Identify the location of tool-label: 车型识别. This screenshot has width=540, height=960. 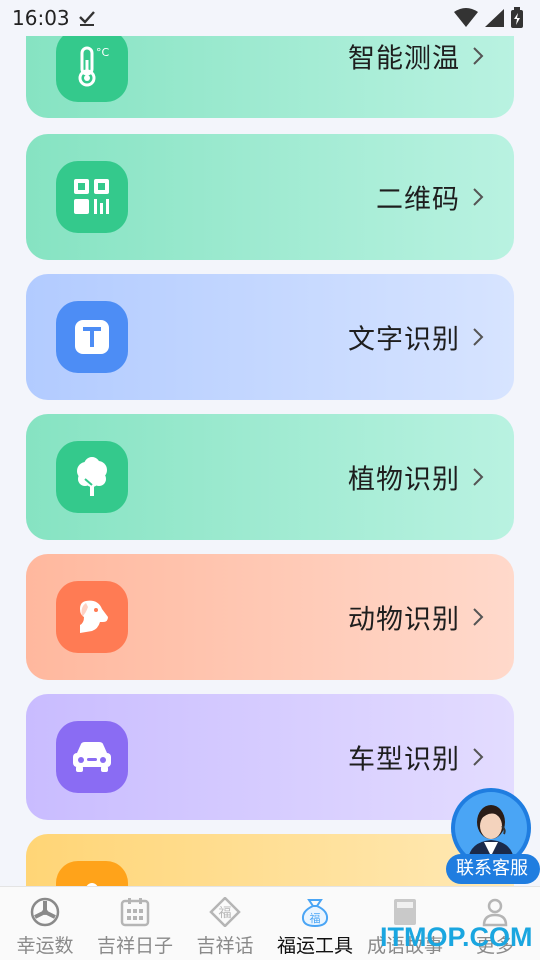
(404, 760).